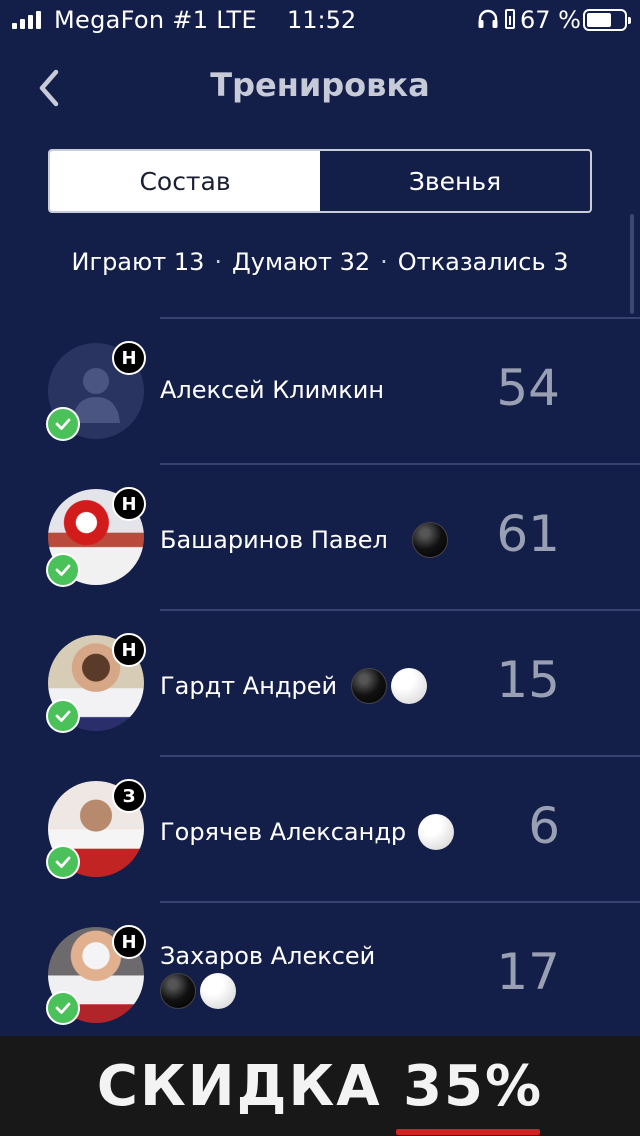  I want to click on status-badge: З, so click(129, 796).